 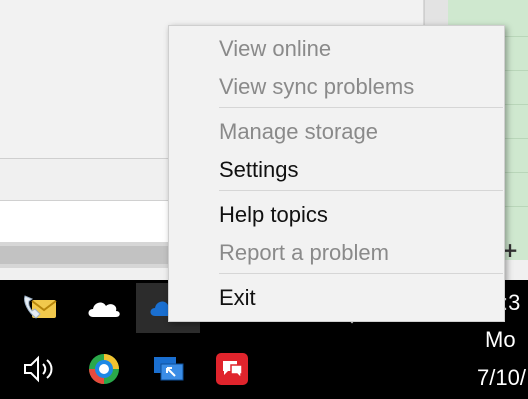 What do you see at coordinates (336, 298) in the screenshot?
I see `menu-item-exit: Exit` at bounding box center [336, 298].